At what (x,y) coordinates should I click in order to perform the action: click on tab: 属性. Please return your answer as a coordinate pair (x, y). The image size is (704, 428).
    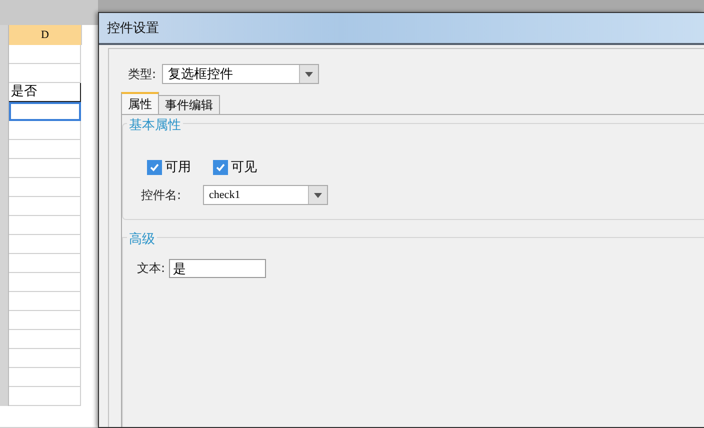
    Looking at the image, I should click on (140, 103).